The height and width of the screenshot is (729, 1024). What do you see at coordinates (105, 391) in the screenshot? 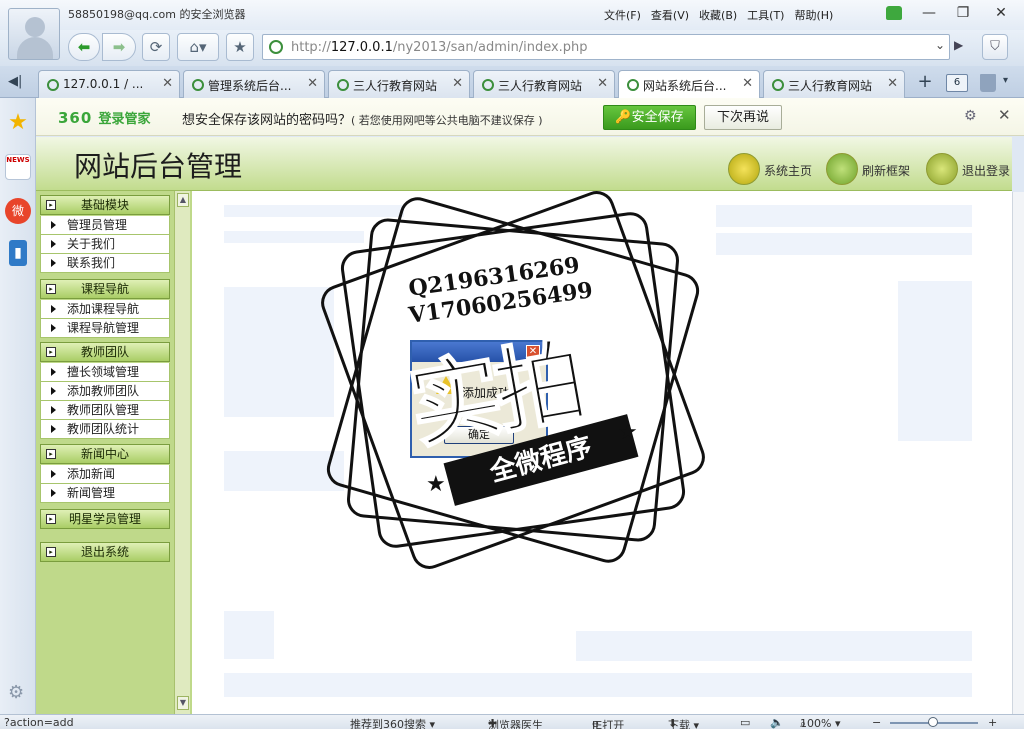
I see `menu-item-add-teacher: 添加教师团队` at bounding box center [105, 391].